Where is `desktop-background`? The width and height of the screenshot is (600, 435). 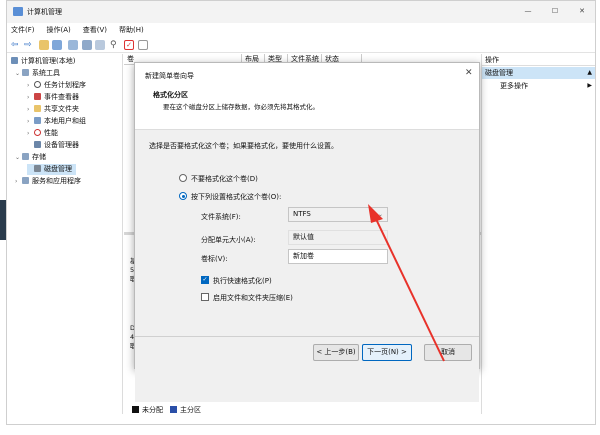
desktop-background is located at coordinates (3, 220).